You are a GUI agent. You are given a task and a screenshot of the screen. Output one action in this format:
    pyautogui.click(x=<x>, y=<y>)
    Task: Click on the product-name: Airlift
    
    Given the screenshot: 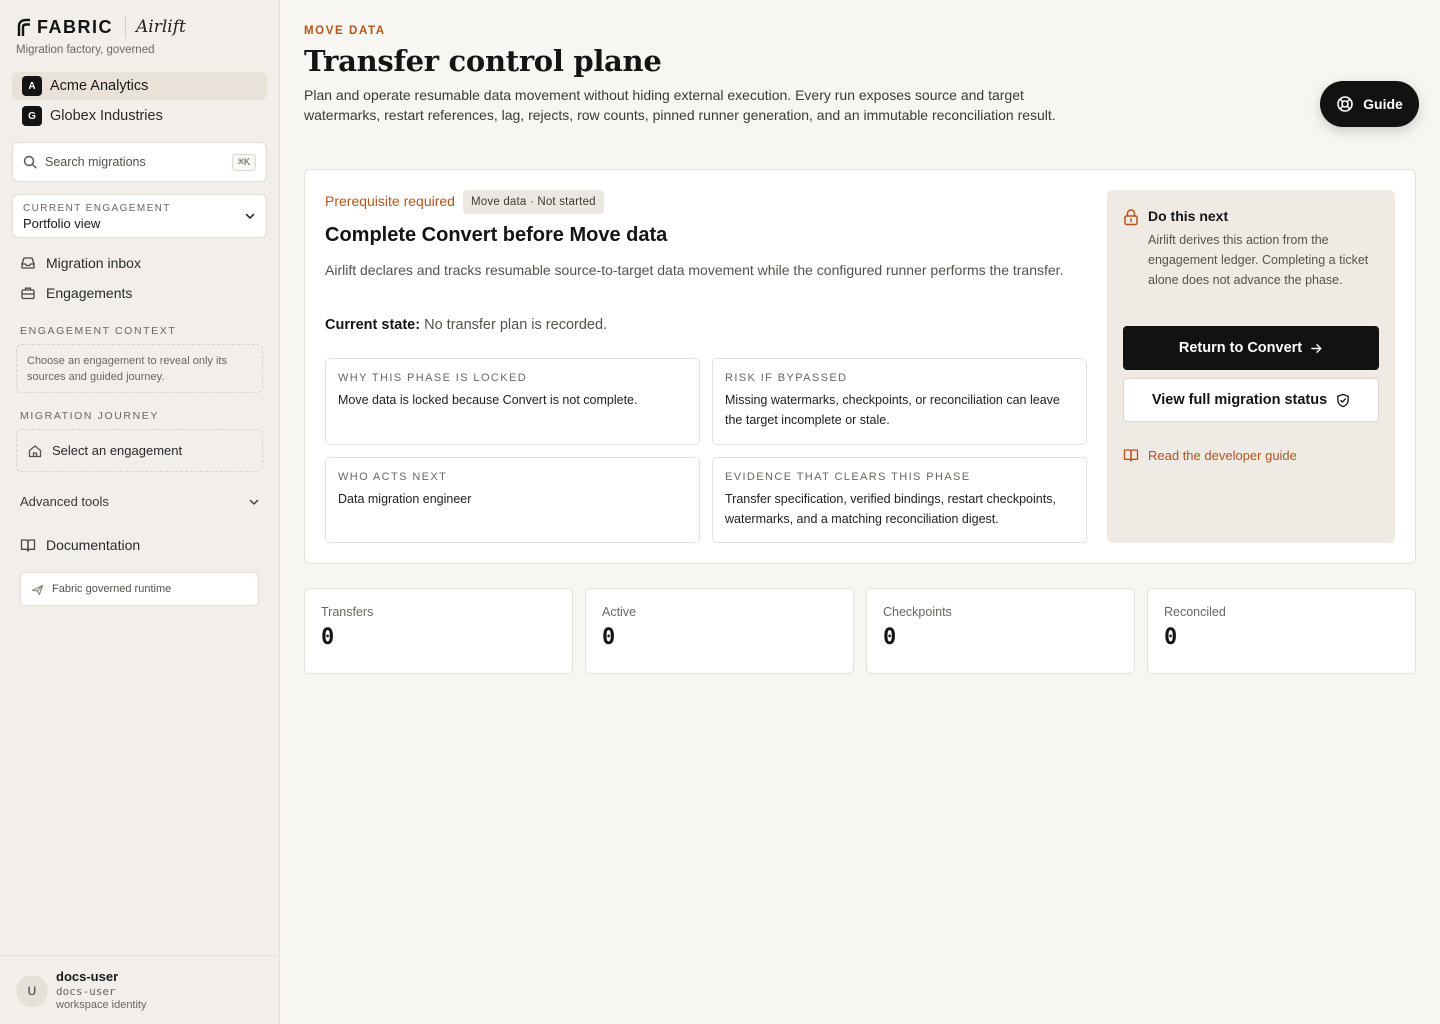 What is the action you would take?
    pyautogui.click(x=161, y=27)
    